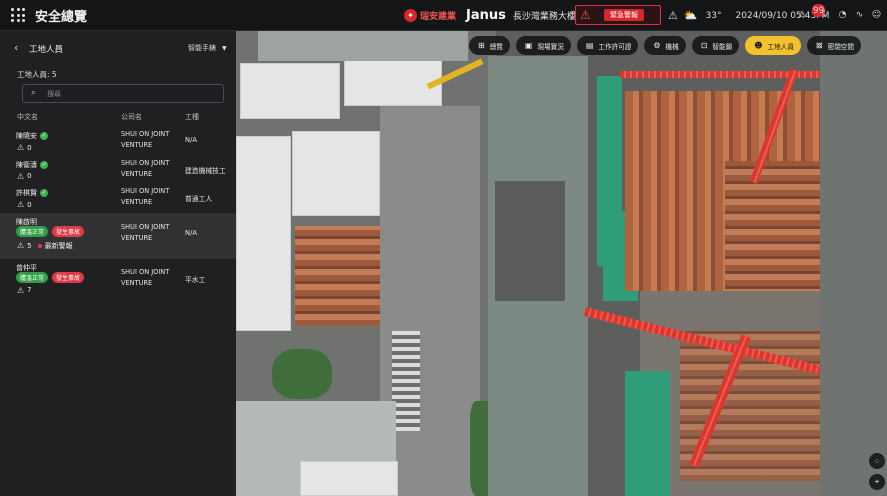 The image size is (887, 496). I want to click on worker-row: 陳曉安 ✓ ⚠ 0 SHUI ON JOINT VENTURE N/A, so click(118, 141).